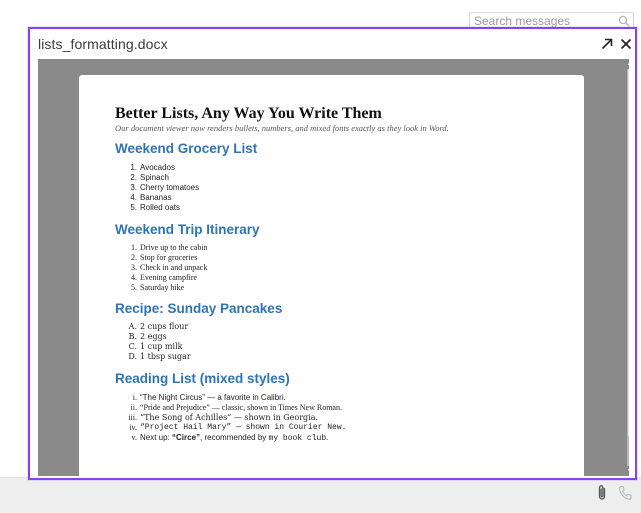  Describe the element at coordinates (162, 287) in the screenshot. I see `list-item-text: Saturday hike` at that location.